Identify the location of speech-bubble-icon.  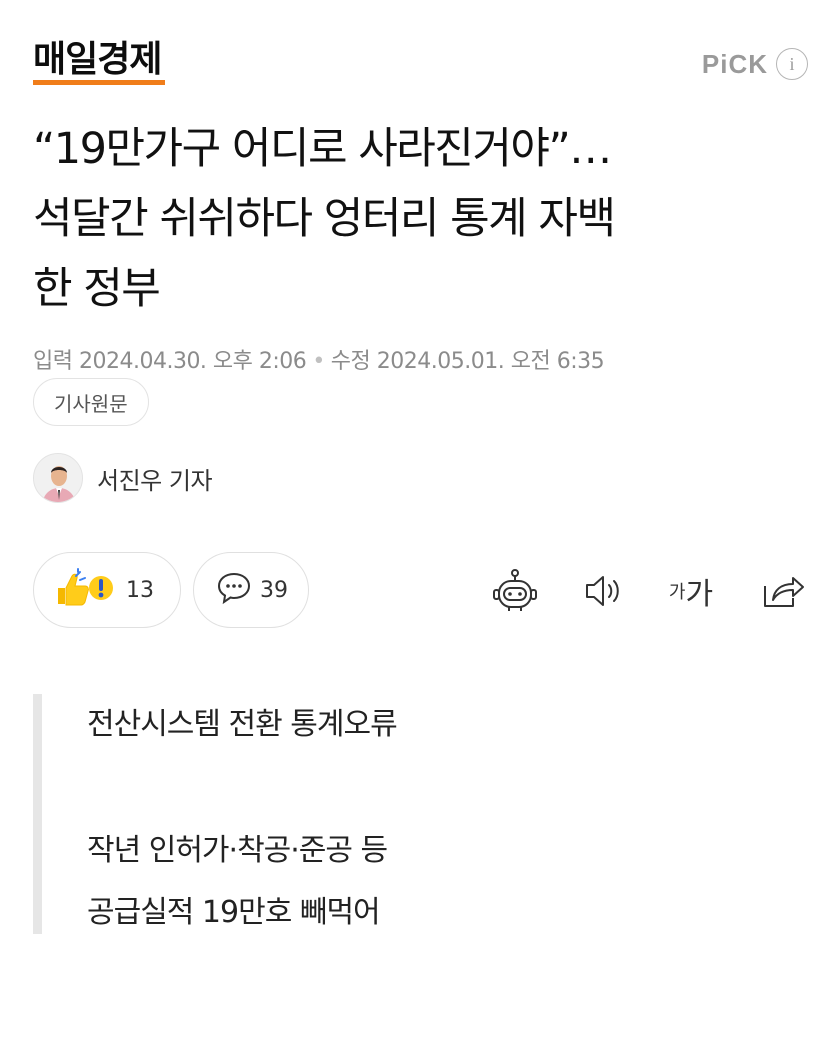
(234, 590).